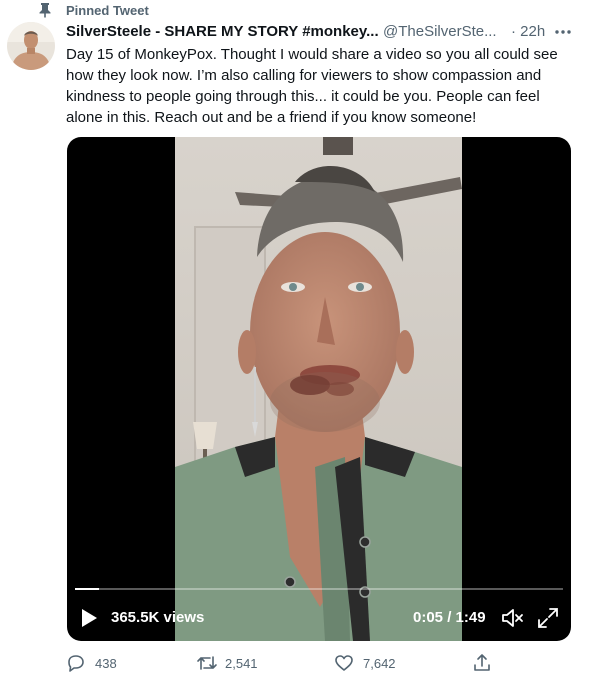 Image resolution: width=591 pixels, height=685 pixels. What do you see at coordinates (344, 663) in the screenshot?
I see `heart-icon` at bounding box center [344, 663].